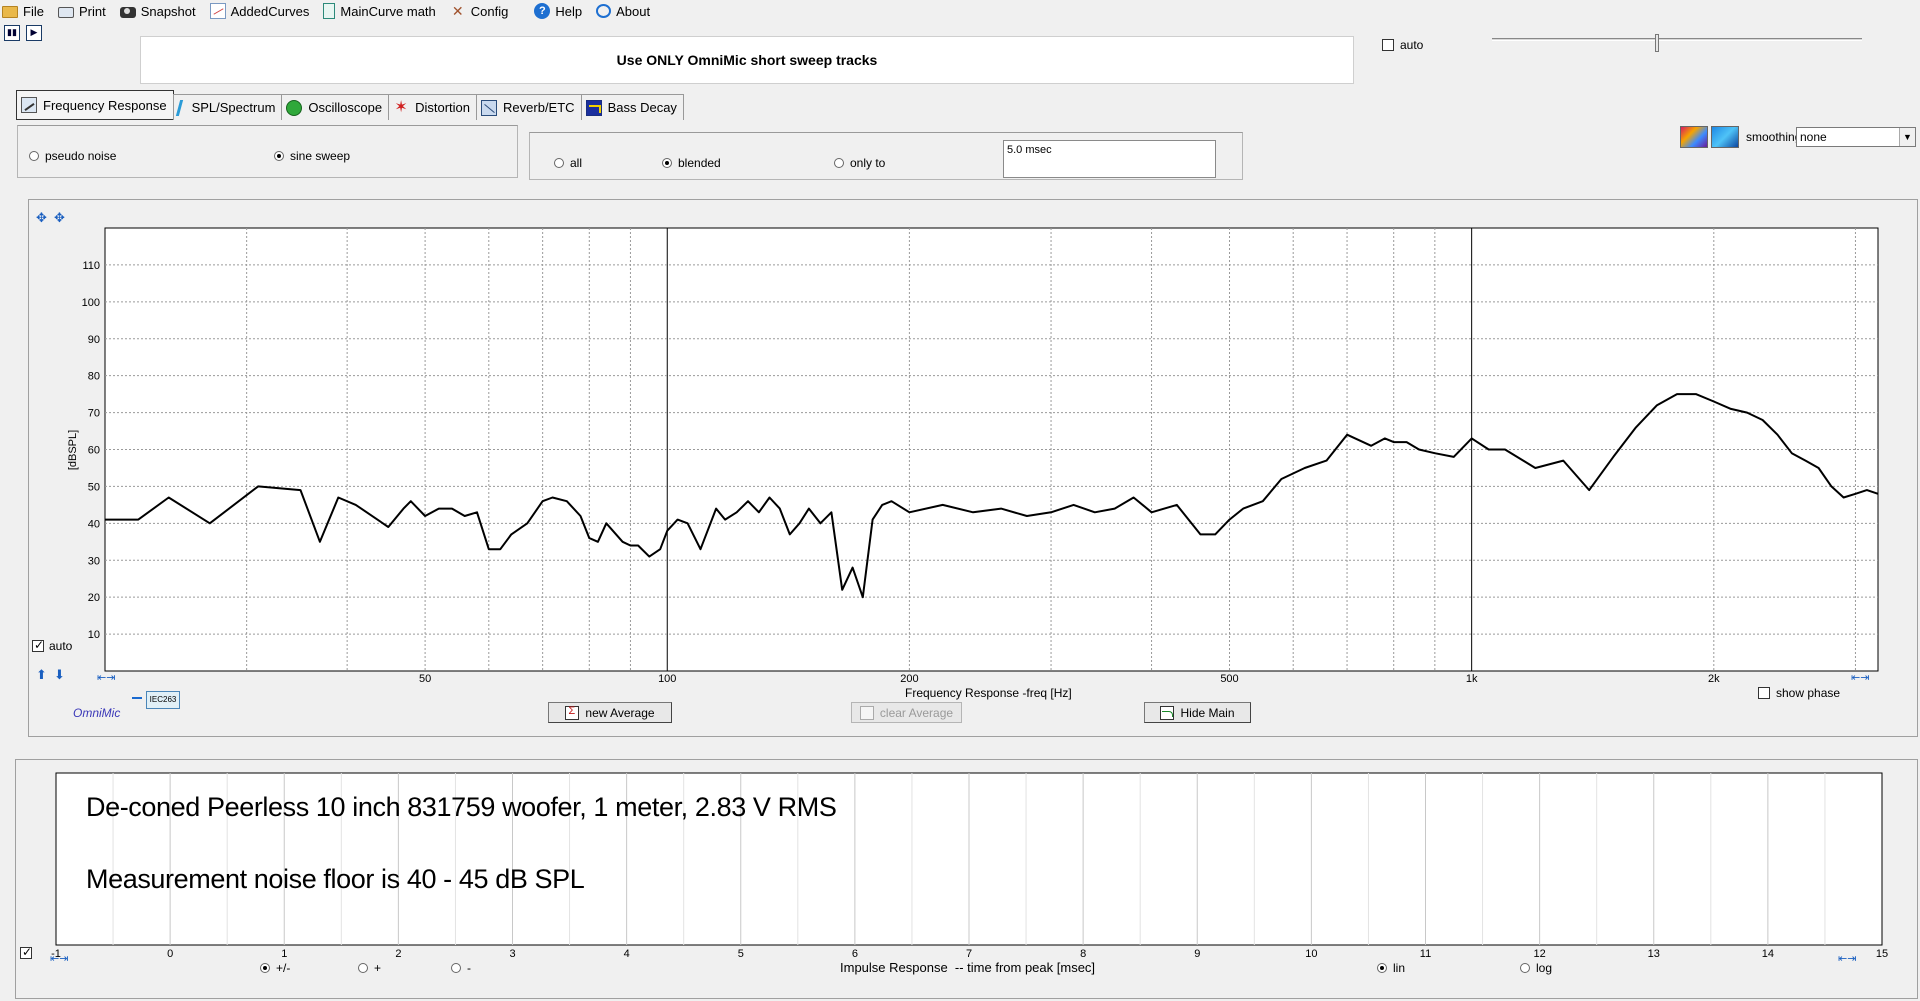 This screenshot has width=1920, height=1001. What do you see at coordinates (163, 700) in the screenshot?
I see `legend-curve-name: IEC263` at bounding box center [163, 700].